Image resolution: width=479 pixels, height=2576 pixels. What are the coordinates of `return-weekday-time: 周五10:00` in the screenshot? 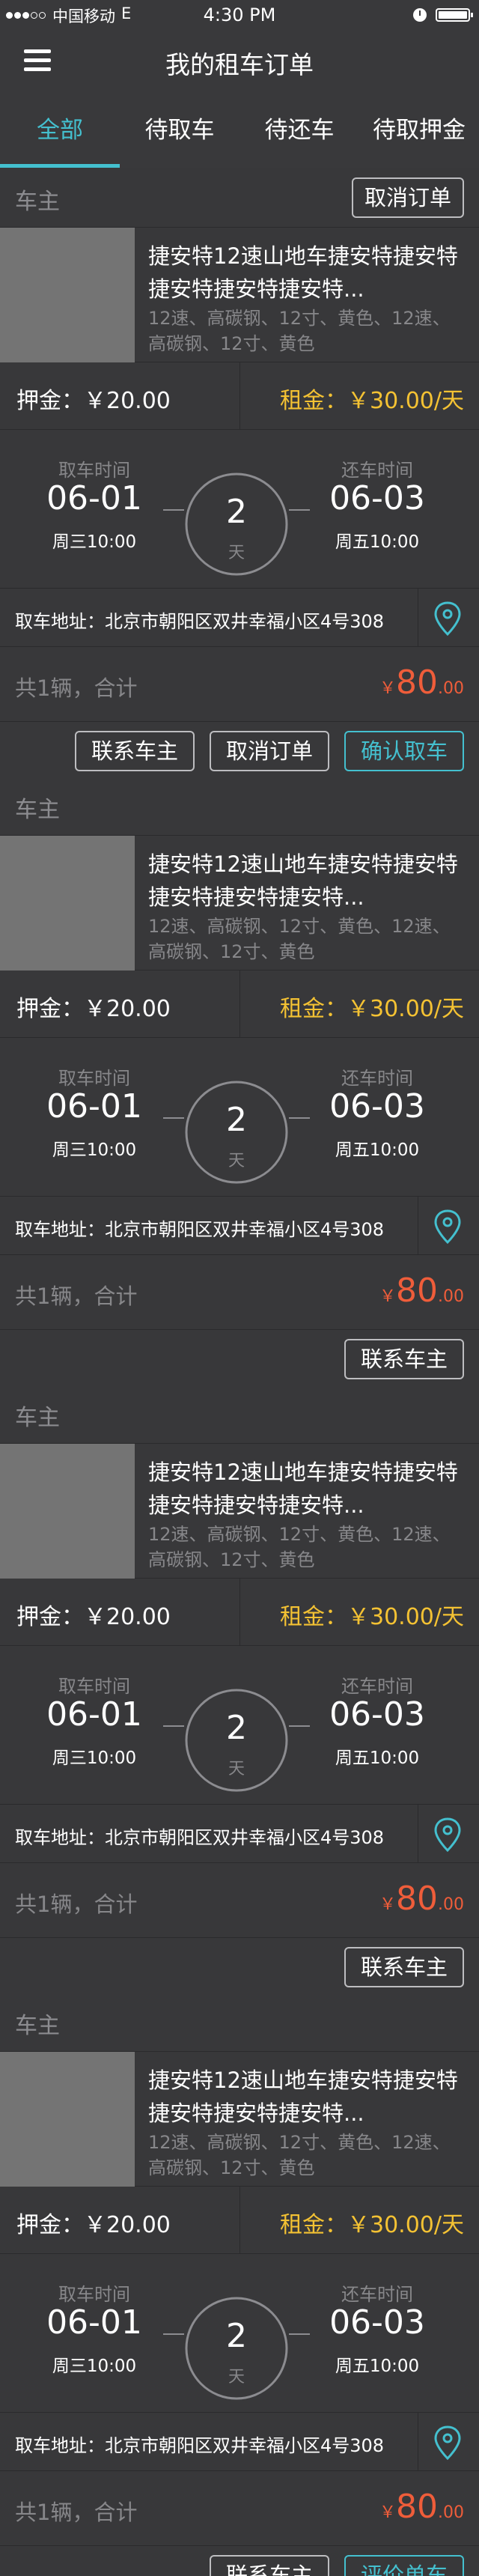 It's located at (377, 542).